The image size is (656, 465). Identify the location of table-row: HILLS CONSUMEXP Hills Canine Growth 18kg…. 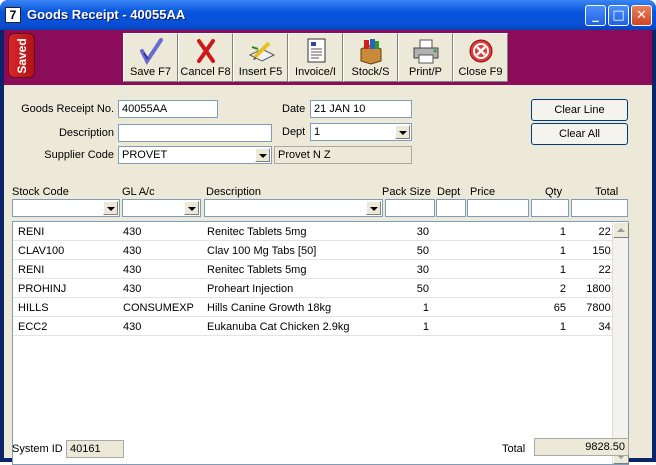
(319, 307).